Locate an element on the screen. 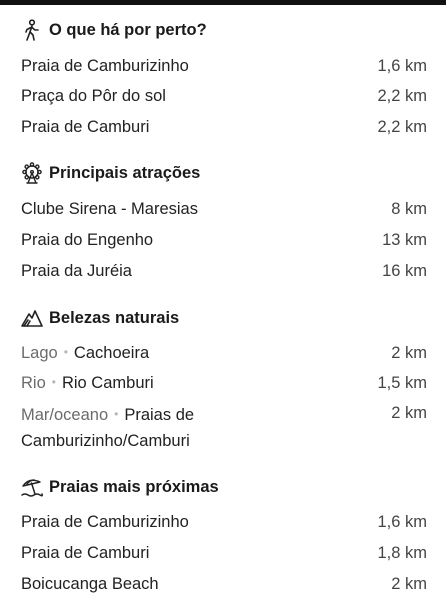 The image size is (446, 601). section-header-nearest-beaches: Praias mais próximas is located at coordinates (120, 487).